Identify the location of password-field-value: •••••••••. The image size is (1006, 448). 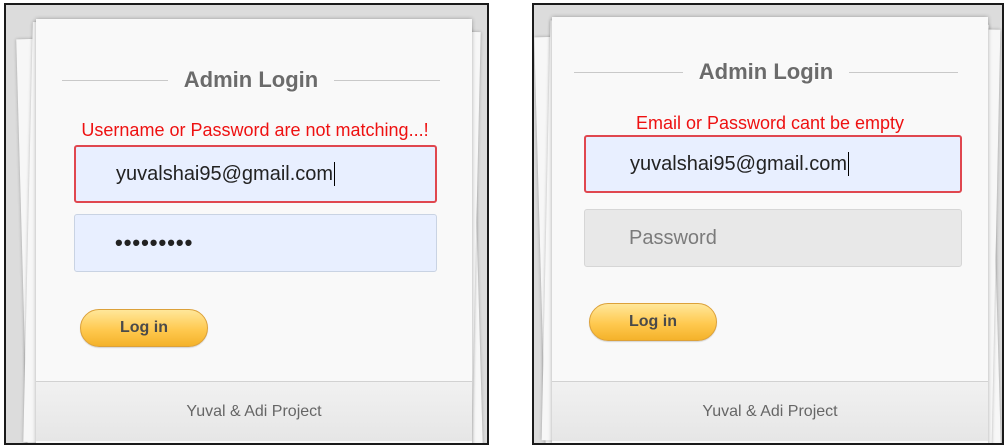
(154, 242).